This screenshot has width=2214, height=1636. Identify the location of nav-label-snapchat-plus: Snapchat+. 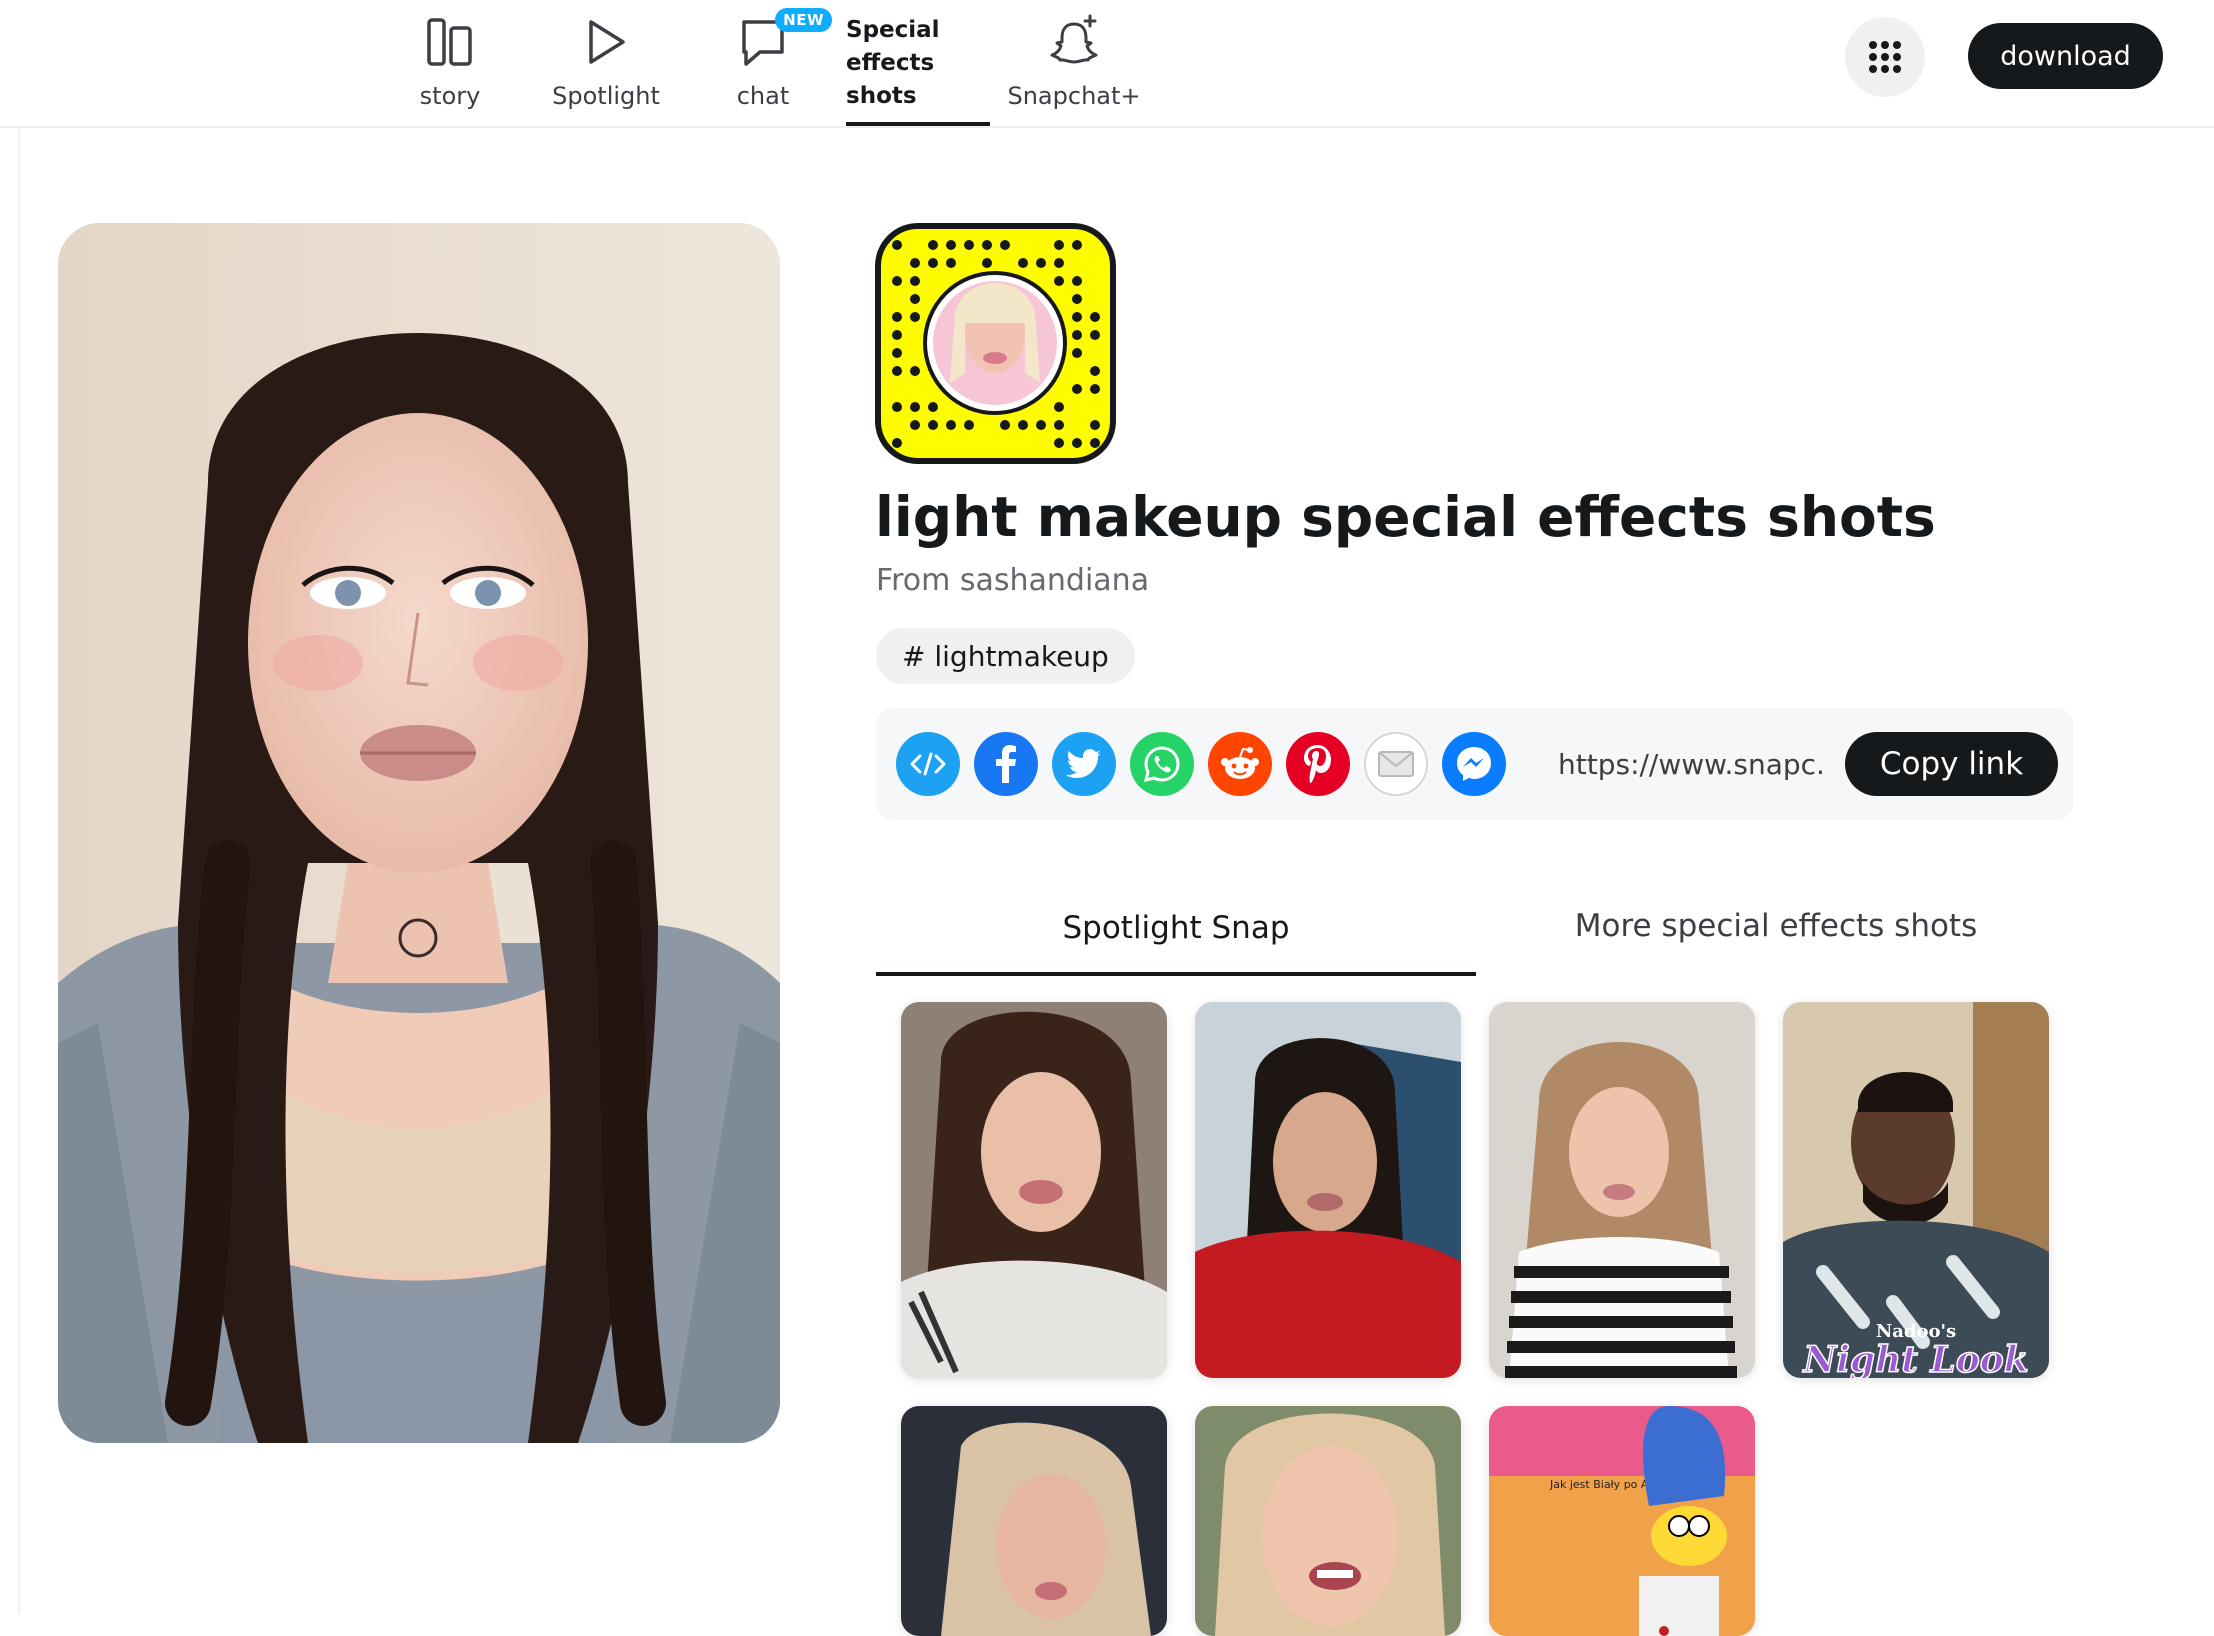
(1074, 96).